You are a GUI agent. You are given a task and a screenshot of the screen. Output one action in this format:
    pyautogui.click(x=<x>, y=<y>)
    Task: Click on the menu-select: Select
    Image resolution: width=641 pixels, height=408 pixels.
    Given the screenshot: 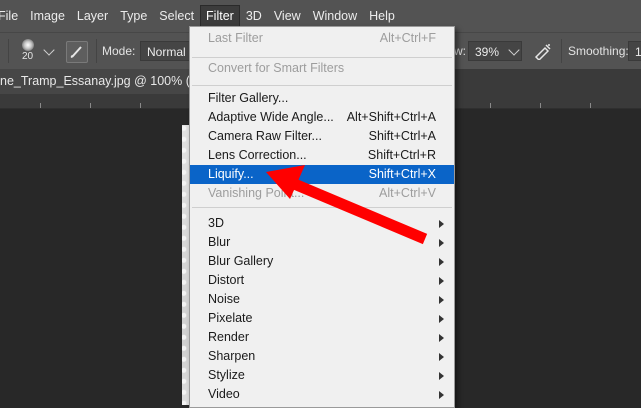 What is the action you would take?
    pyautogui.click(x=176, y=16)
    